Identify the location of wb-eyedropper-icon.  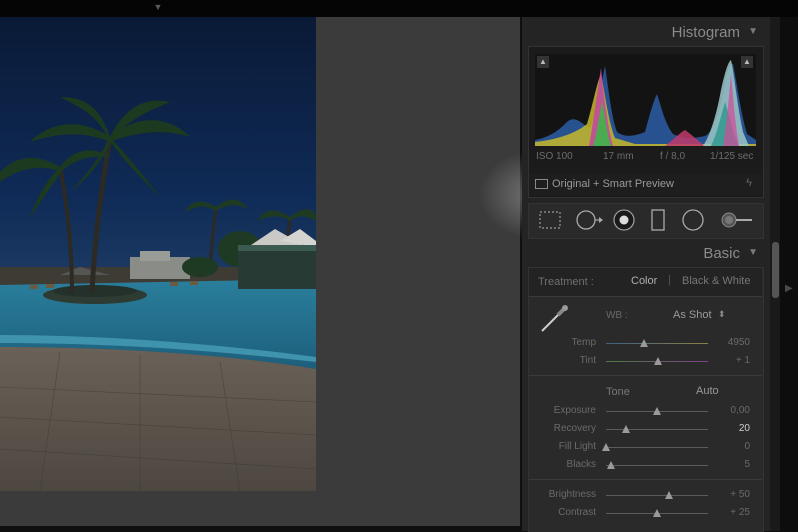
(554, 321).